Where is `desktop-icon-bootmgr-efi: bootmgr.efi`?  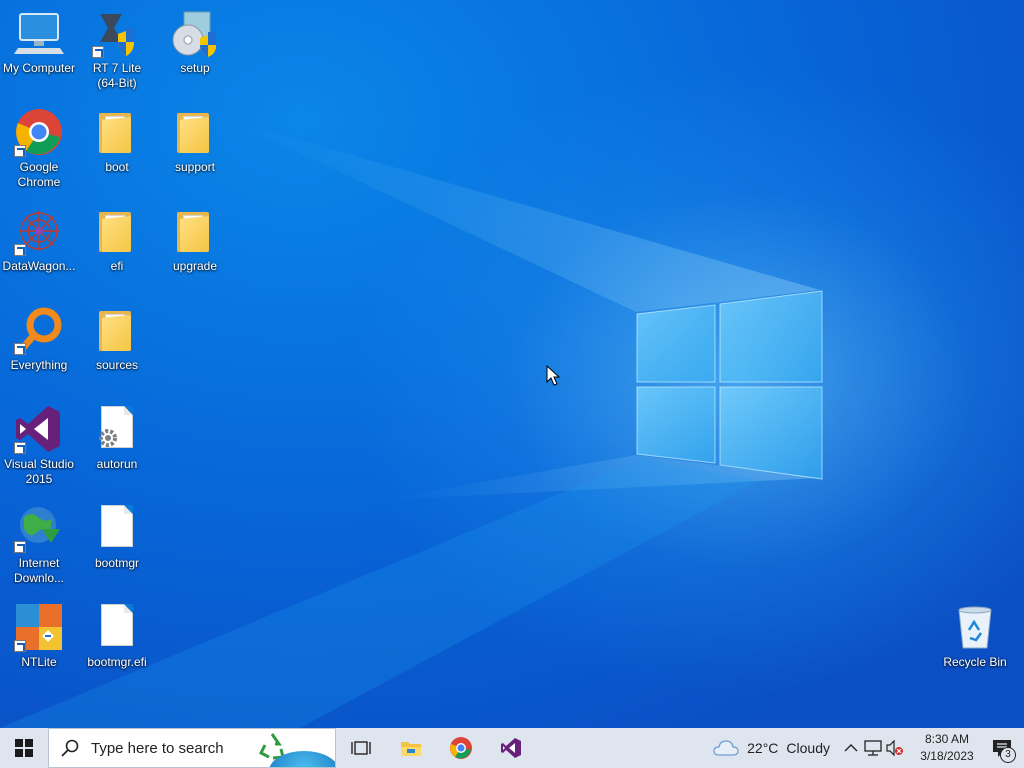
desktop-icon-bootmgr-efi: bootmgr.efi is located at coordinates (117, 644).